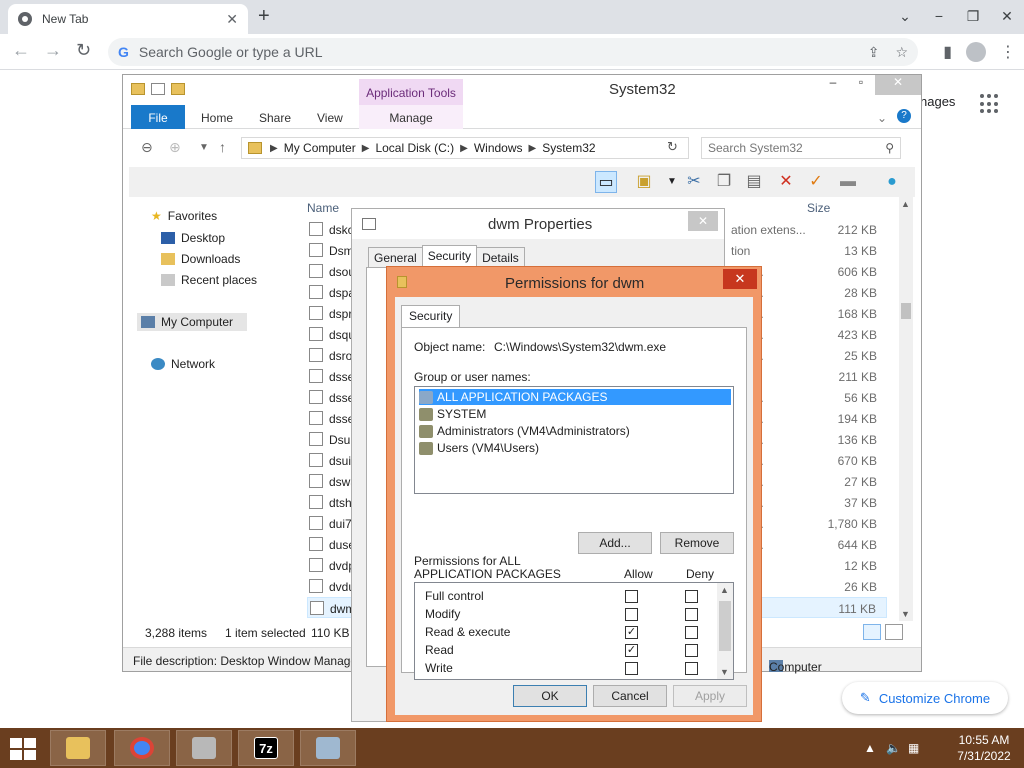 Image resolution: width=1024 pixels, height=768 pixels. I want to click on cancel-button: Cancel, so click(630, 696).